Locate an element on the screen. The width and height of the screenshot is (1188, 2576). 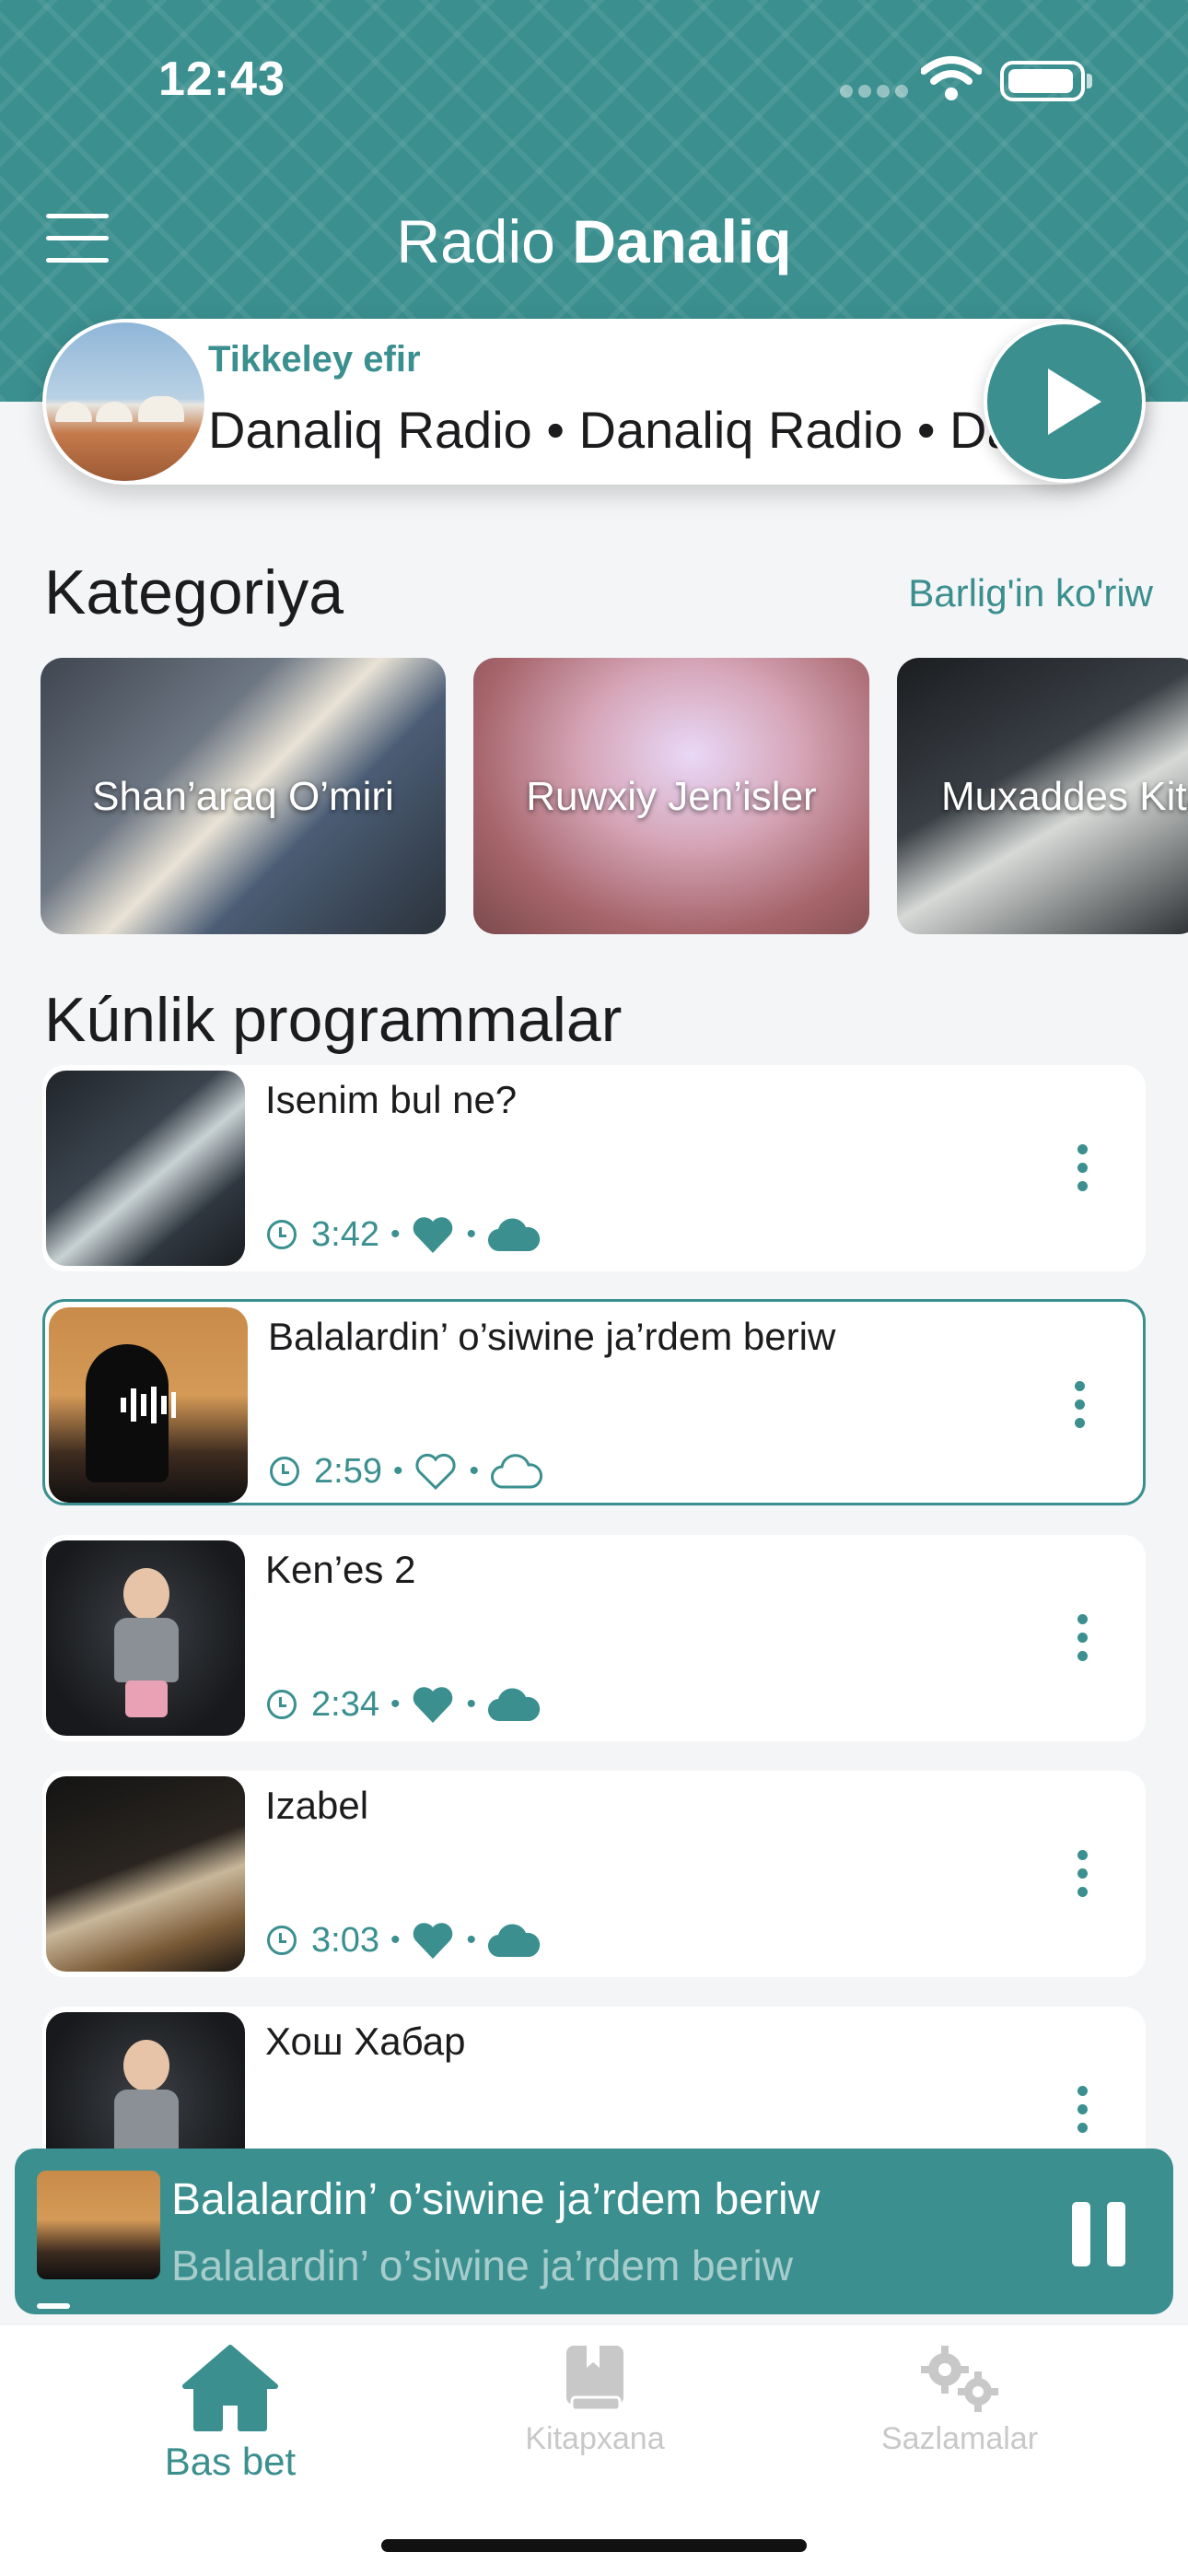
app-title-bold: Danaliq is located at coordinates (682, 241).